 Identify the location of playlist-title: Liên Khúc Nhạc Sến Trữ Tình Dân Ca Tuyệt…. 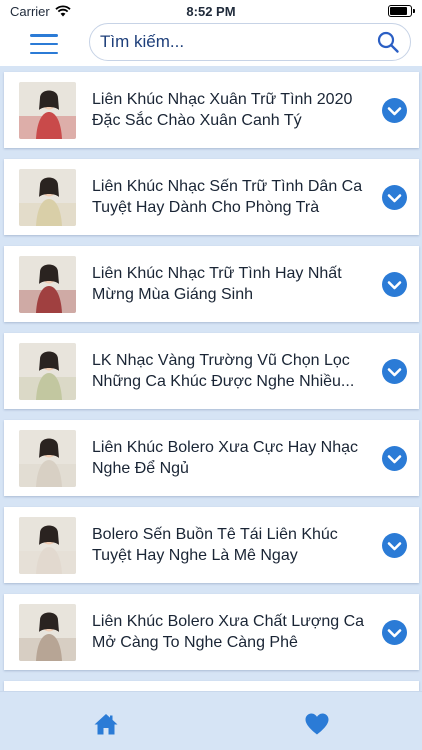
(227, 197).